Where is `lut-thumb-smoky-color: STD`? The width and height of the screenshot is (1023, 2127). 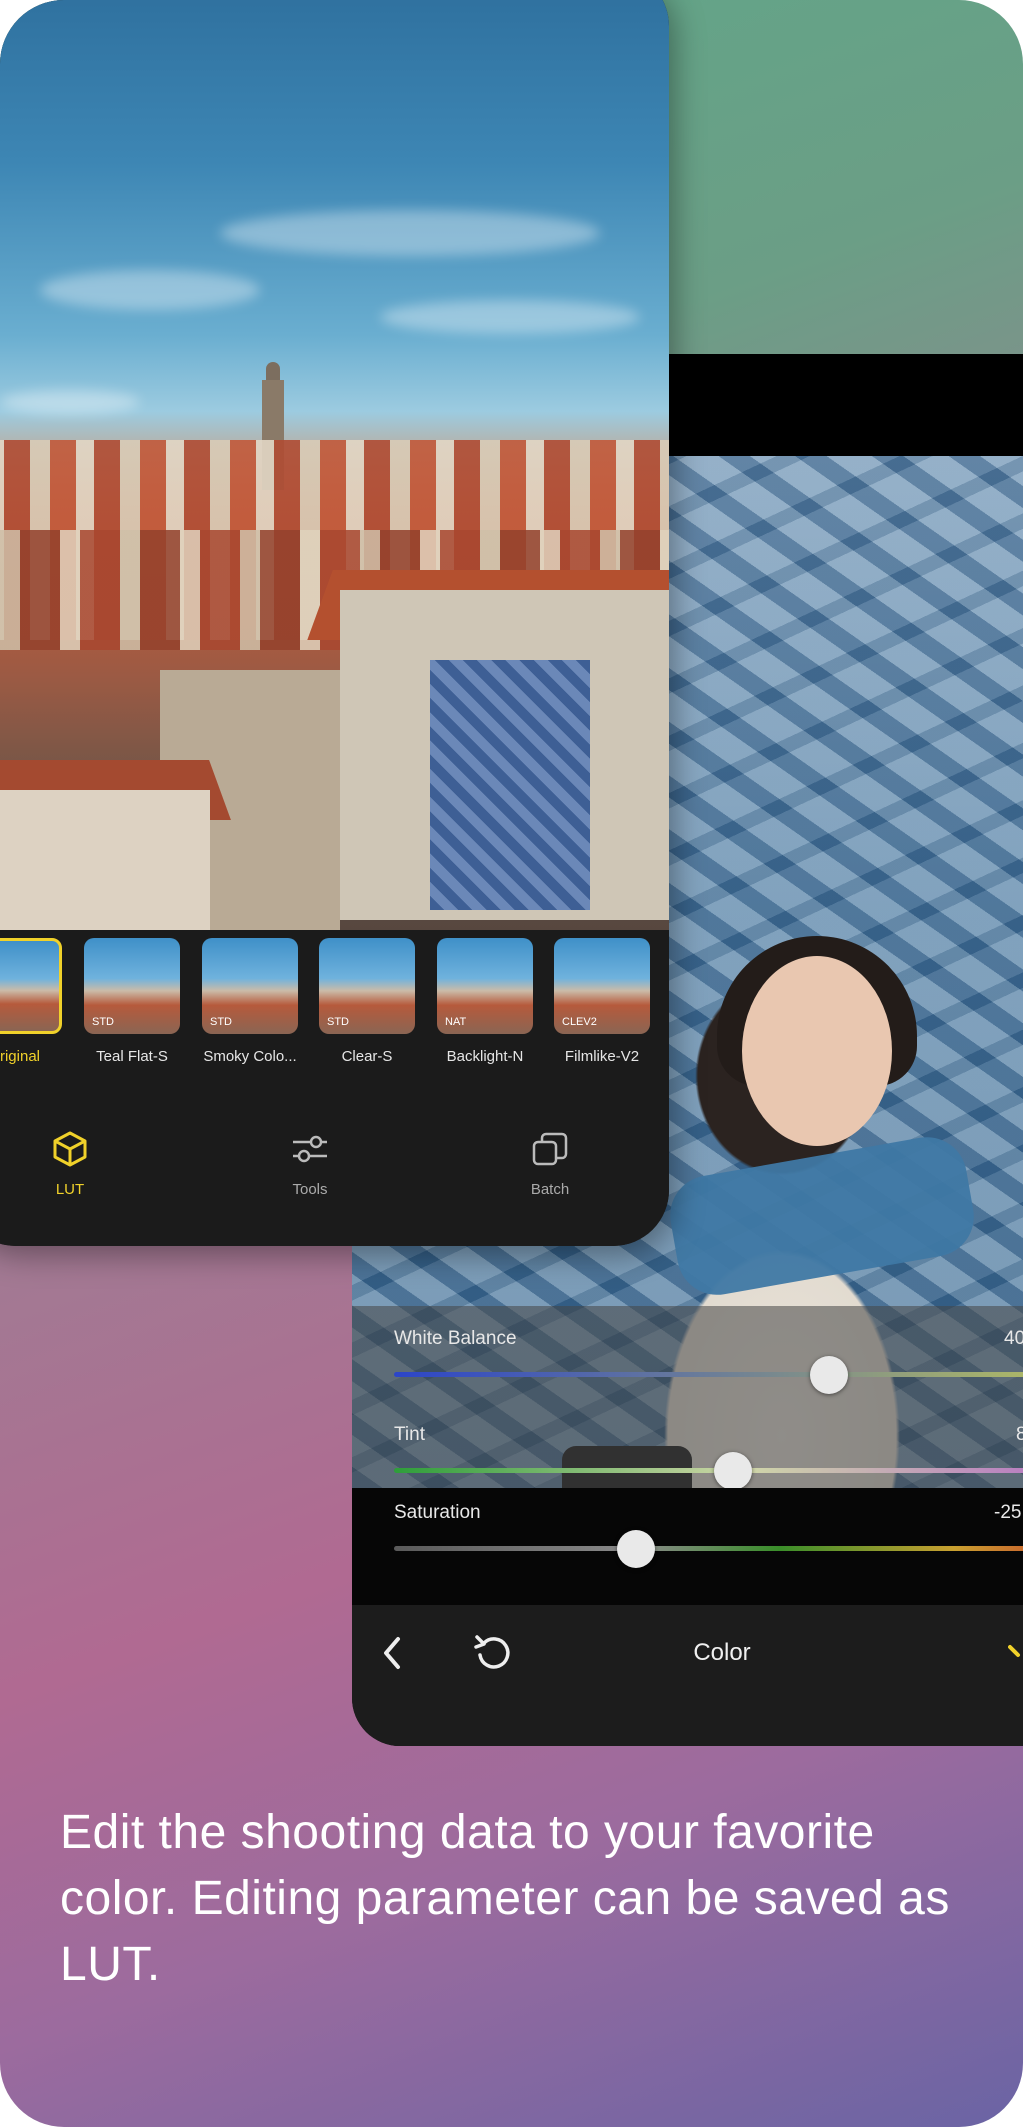
lut-thumb-smoky-color: STD is located at coordinates (250, 986).